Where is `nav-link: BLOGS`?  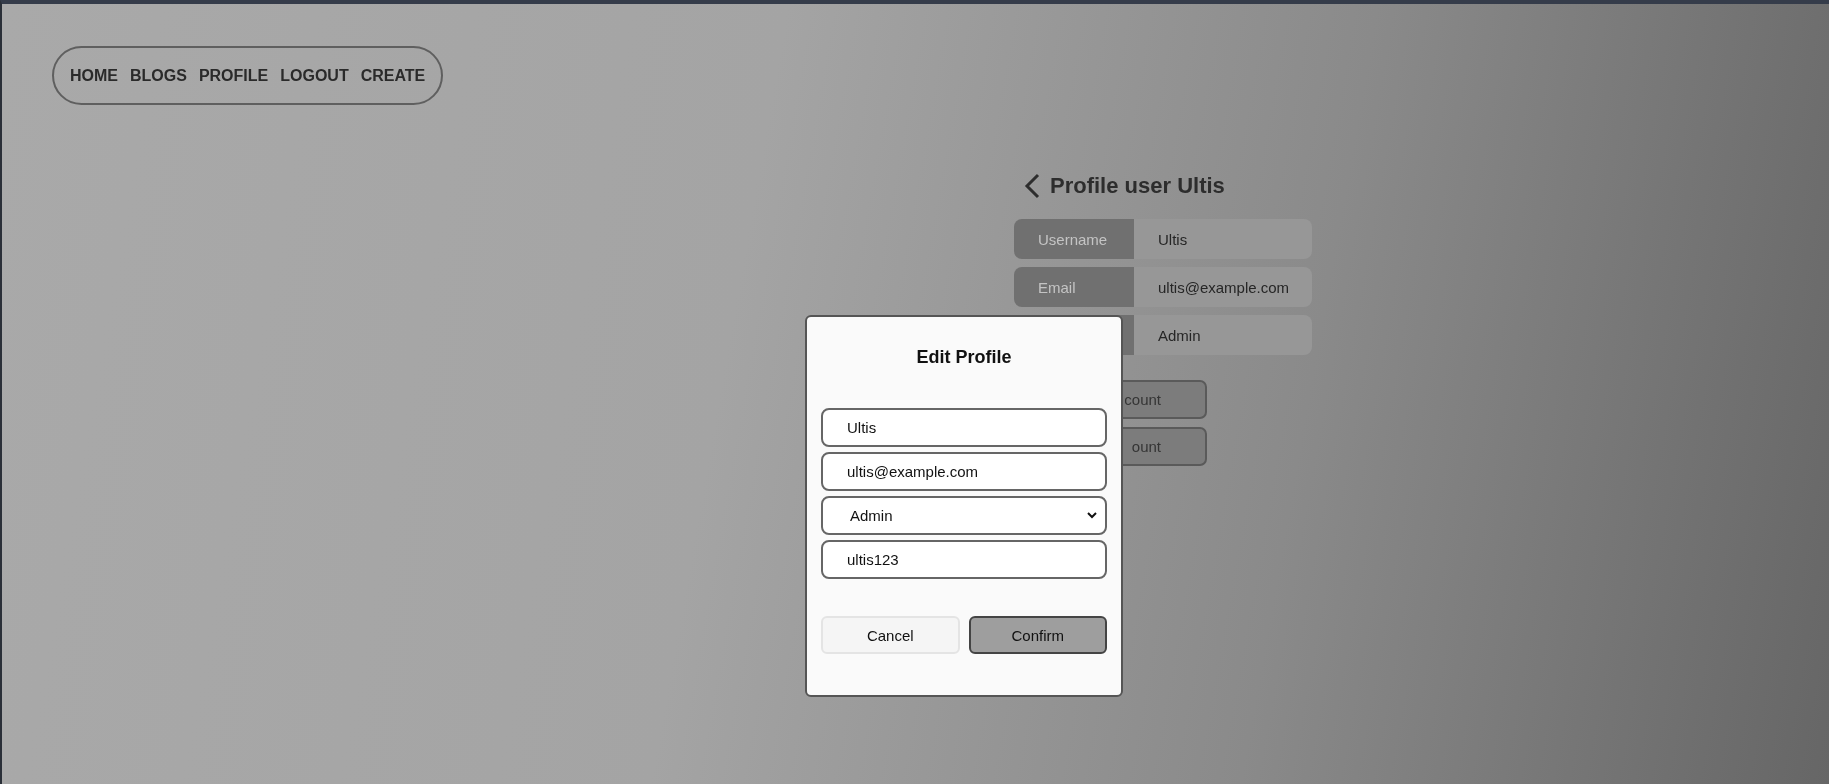 nav-link: BLOGS is located at coordinates (158, 75).